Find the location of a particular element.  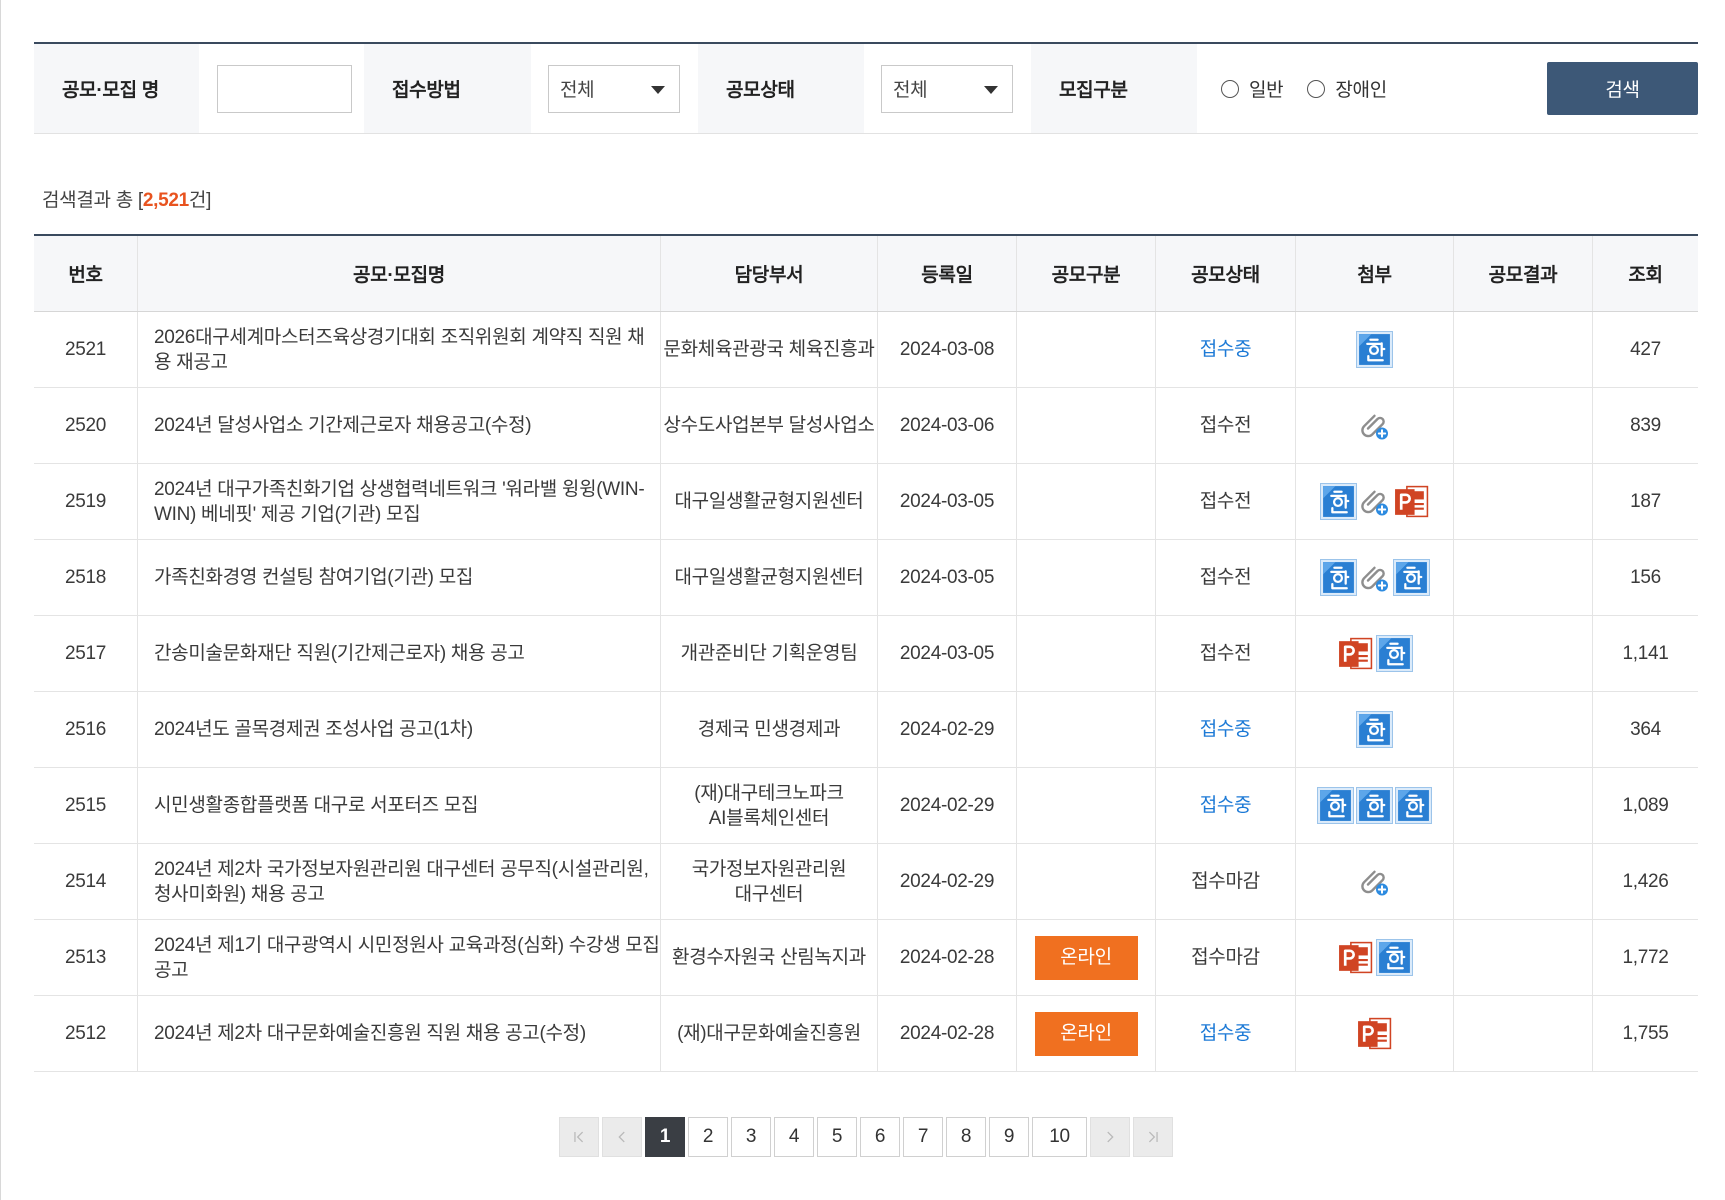

page-number-button: 5 is located at coordinates (837, 1137).